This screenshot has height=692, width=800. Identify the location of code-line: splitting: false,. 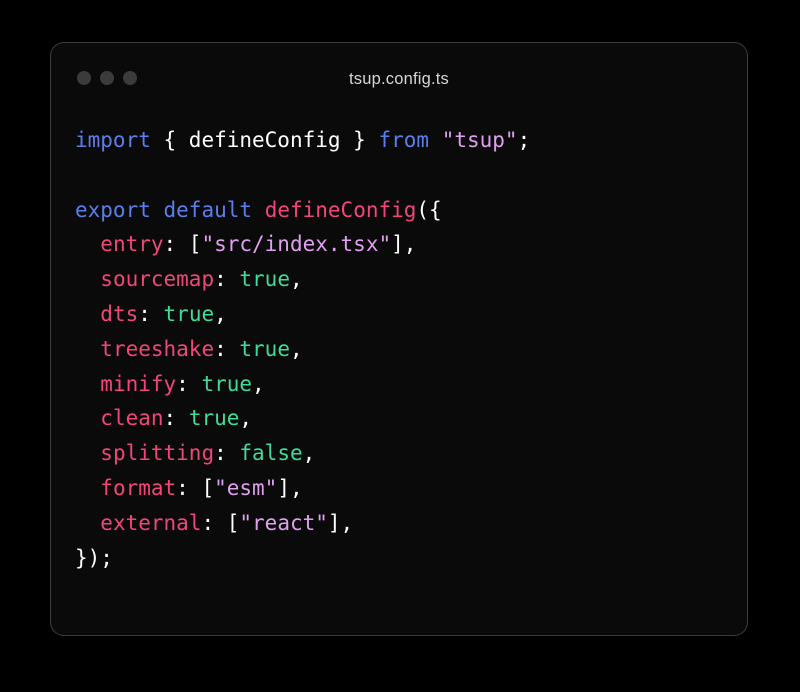
(399, 453).